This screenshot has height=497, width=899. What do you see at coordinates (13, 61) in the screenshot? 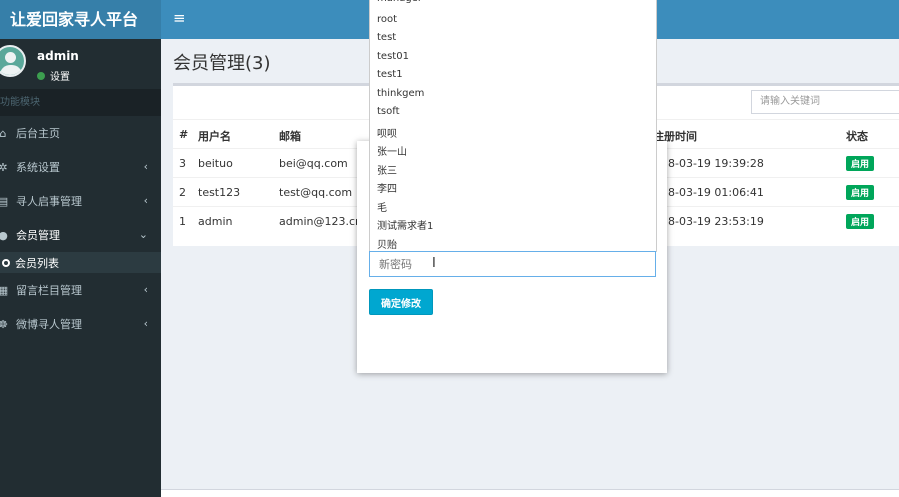
I see `avatar` at bounding box center [13, 61].